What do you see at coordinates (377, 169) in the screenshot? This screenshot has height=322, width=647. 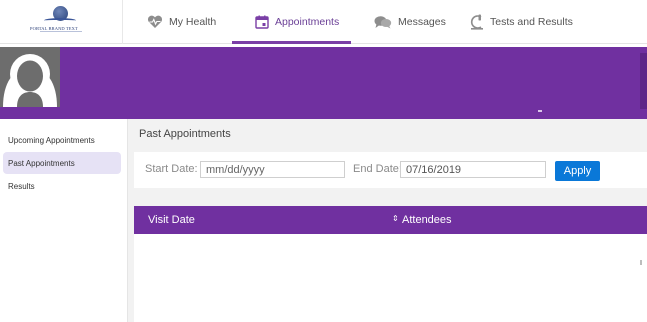 I see `end-date-label: End Date:` at bounding box center [377, 169].